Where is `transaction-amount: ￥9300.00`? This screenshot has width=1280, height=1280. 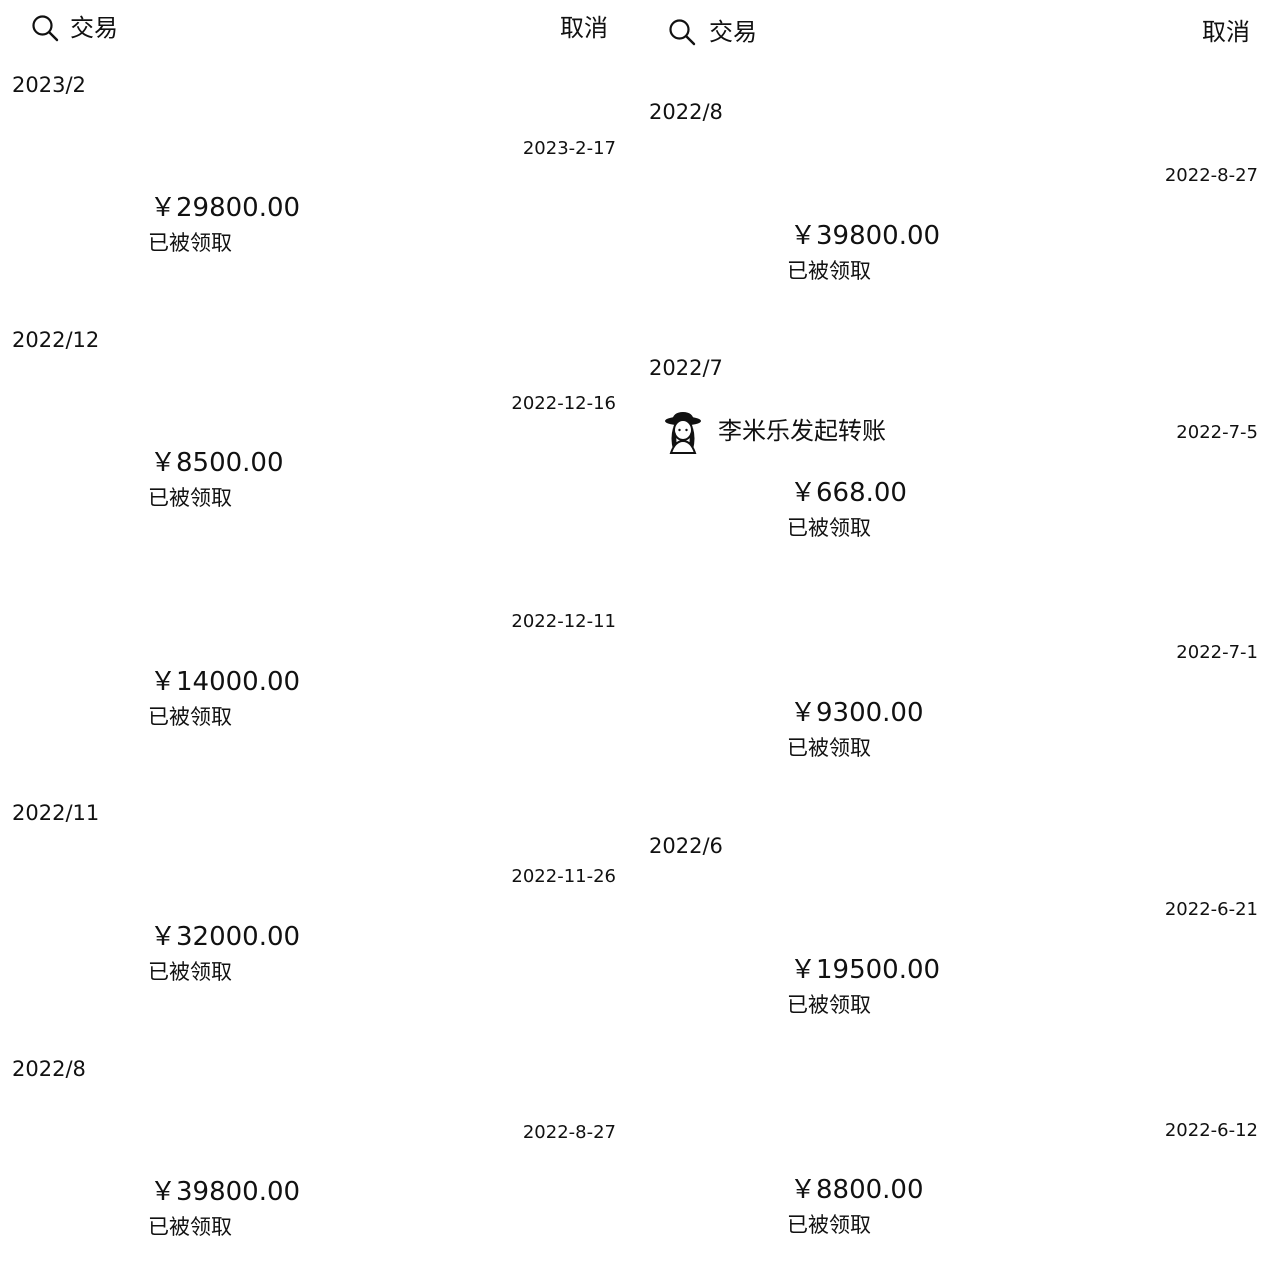
transaction-amount: ￥9300.00 is located at coordinates (857, 713).